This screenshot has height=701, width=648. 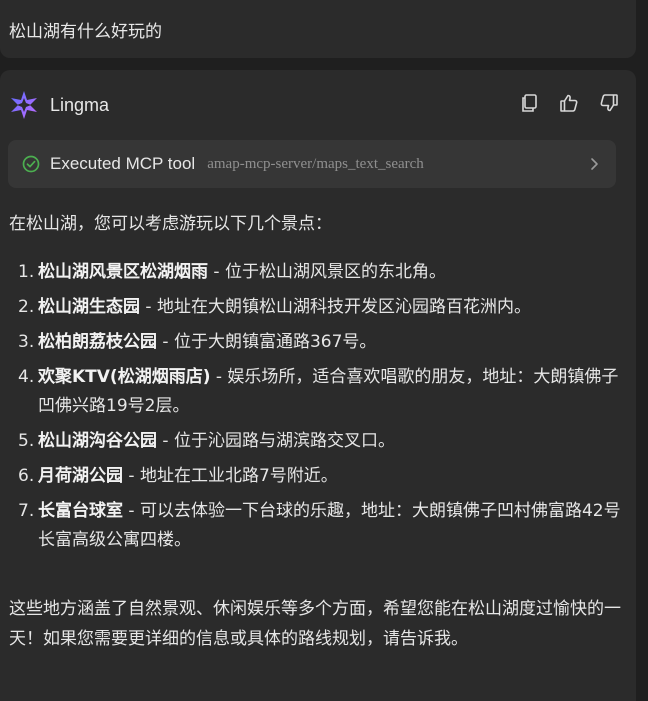 I want to click on thumbs-down-icon, so click(x=609, y=103).